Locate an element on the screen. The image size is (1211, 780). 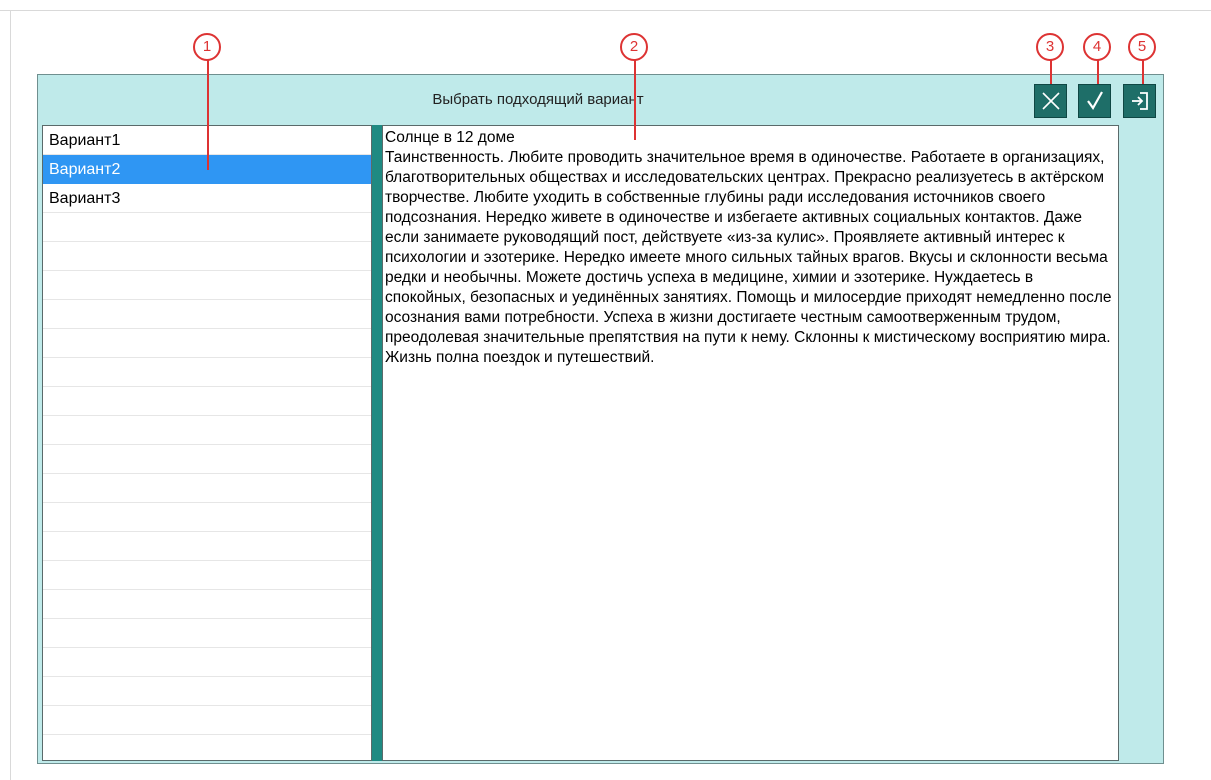
callout-marker-5: 5 is located at coordinates (1142, 47).